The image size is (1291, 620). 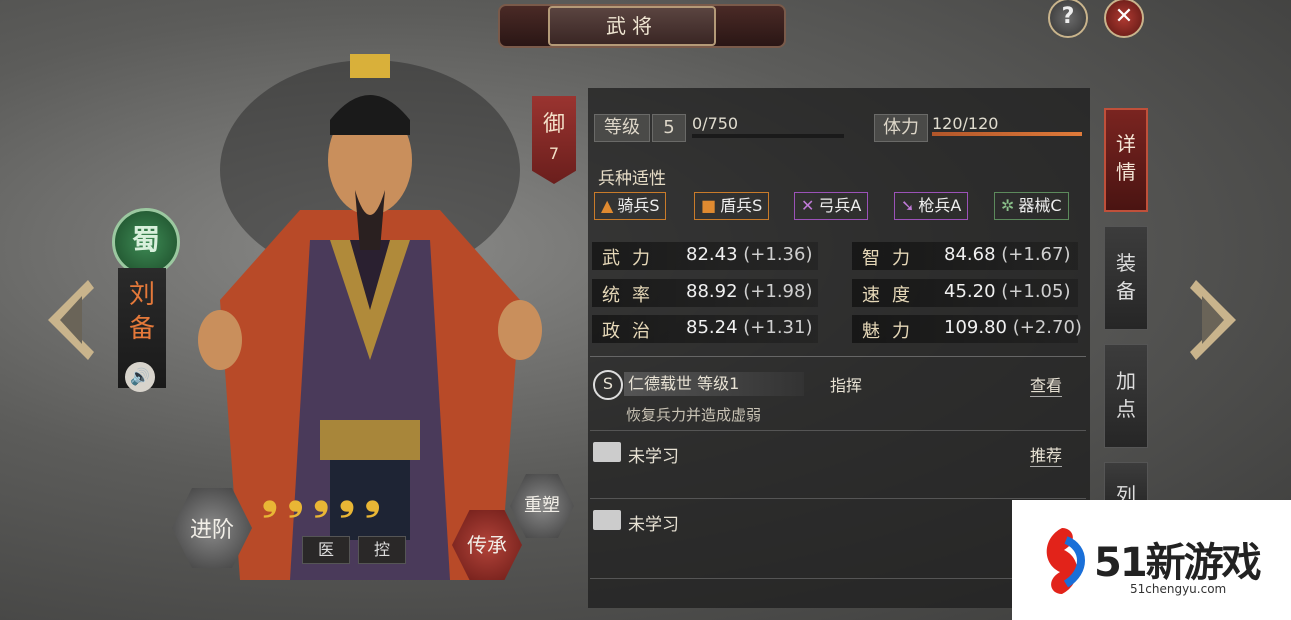 What do you see at coordinates (908, 205) in the screenshot?
I see `spear-icon: ➘` at bounding box center [908, 205].